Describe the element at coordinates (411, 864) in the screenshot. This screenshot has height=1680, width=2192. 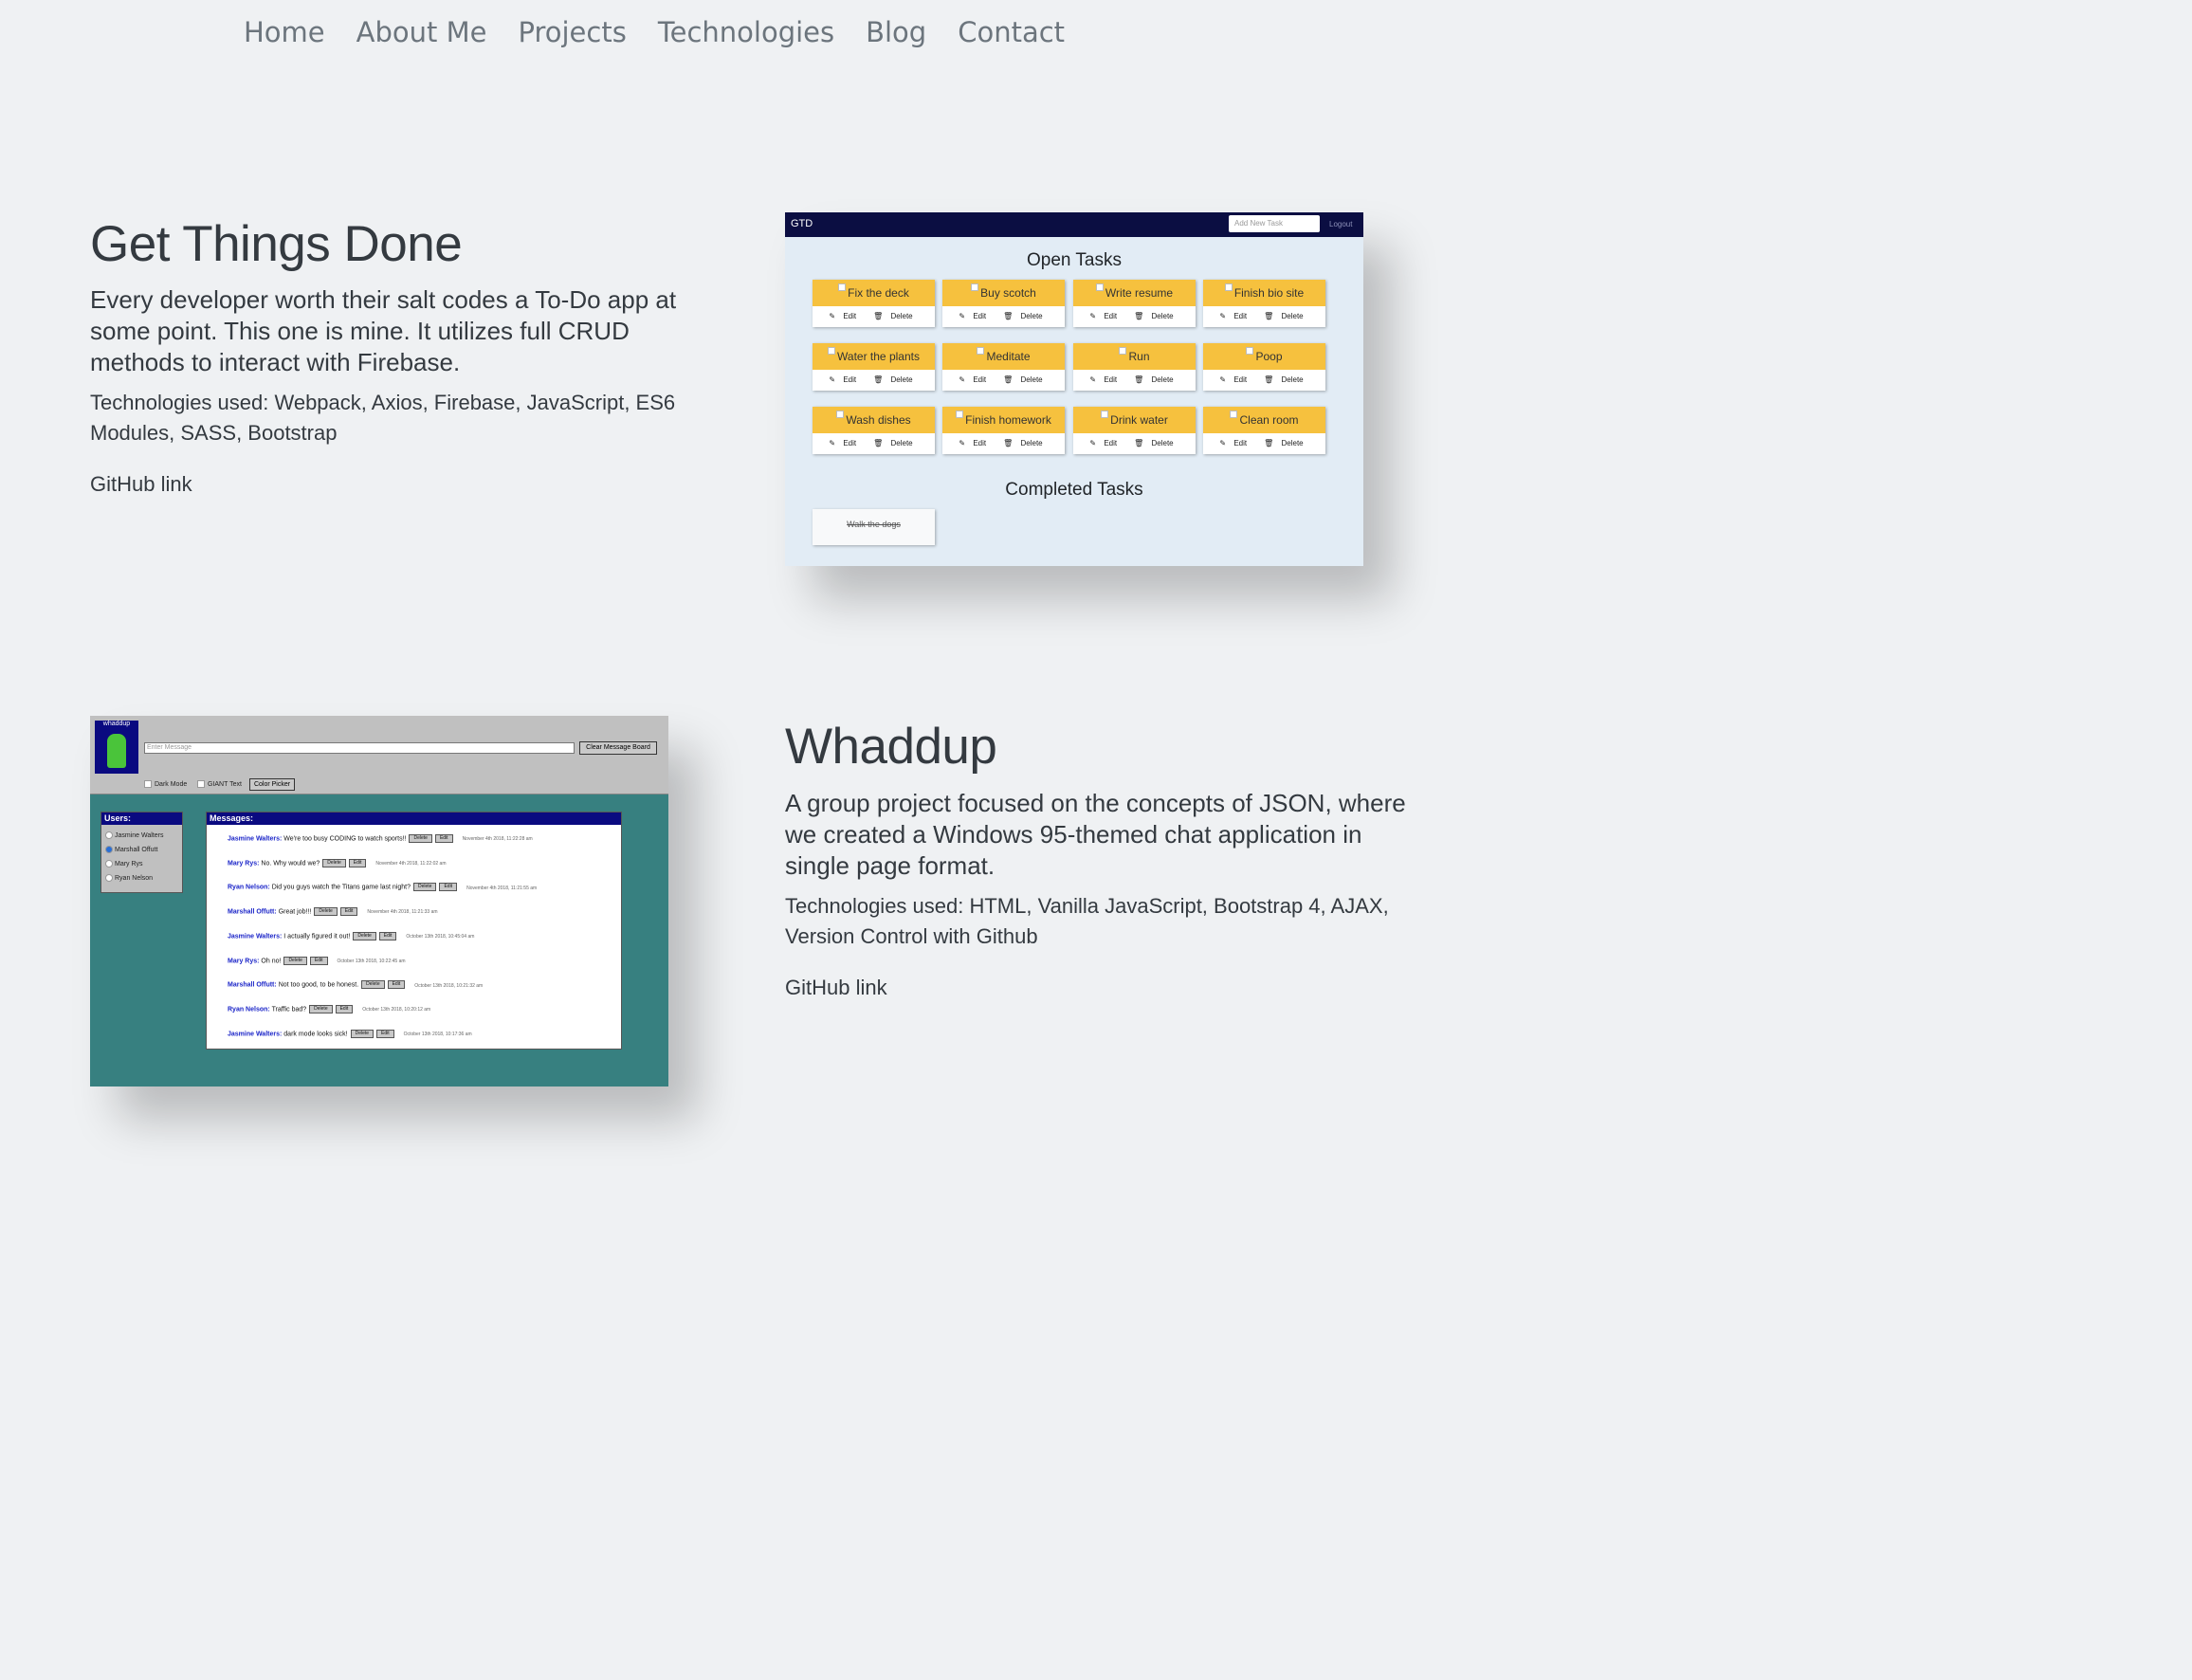
I see `message-timestamp: November 4th 2018, 11:22:02 am` at that location.